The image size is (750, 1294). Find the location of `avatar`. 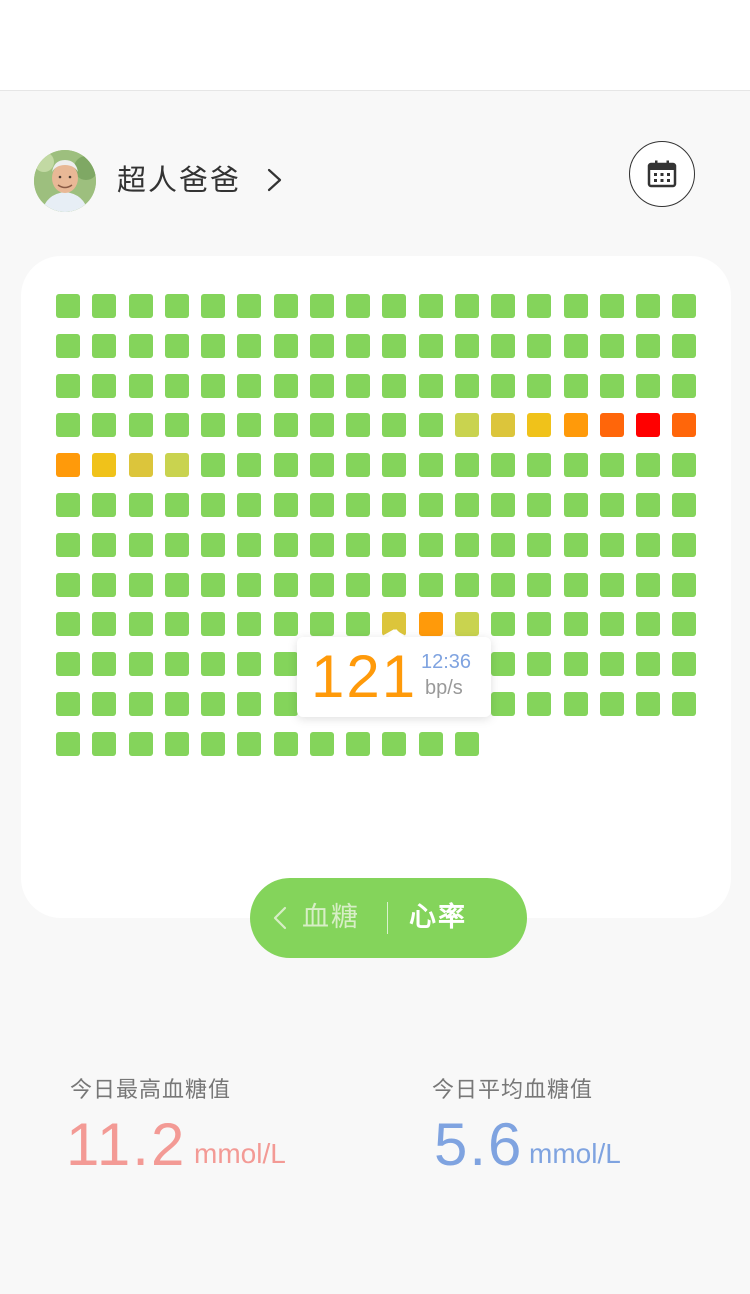

avatar is located at coordinates (65, 181).